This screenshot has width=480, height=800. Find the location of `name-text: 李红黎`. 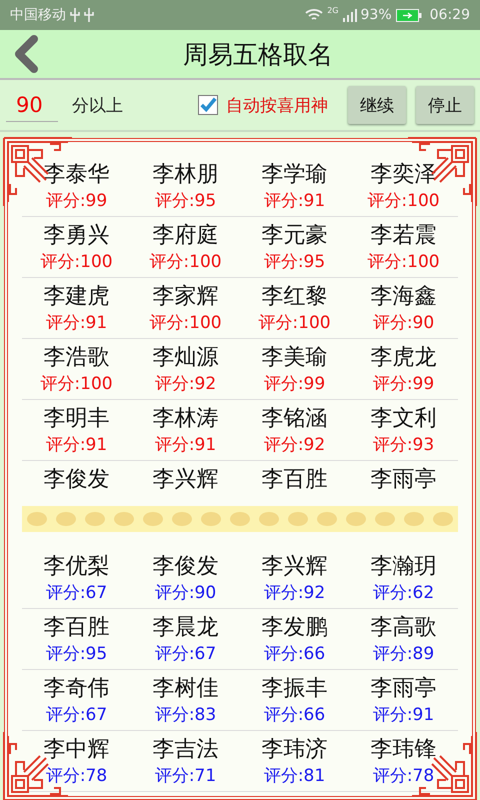

name-text: 李红黎 is located at coordinates (295, 297).